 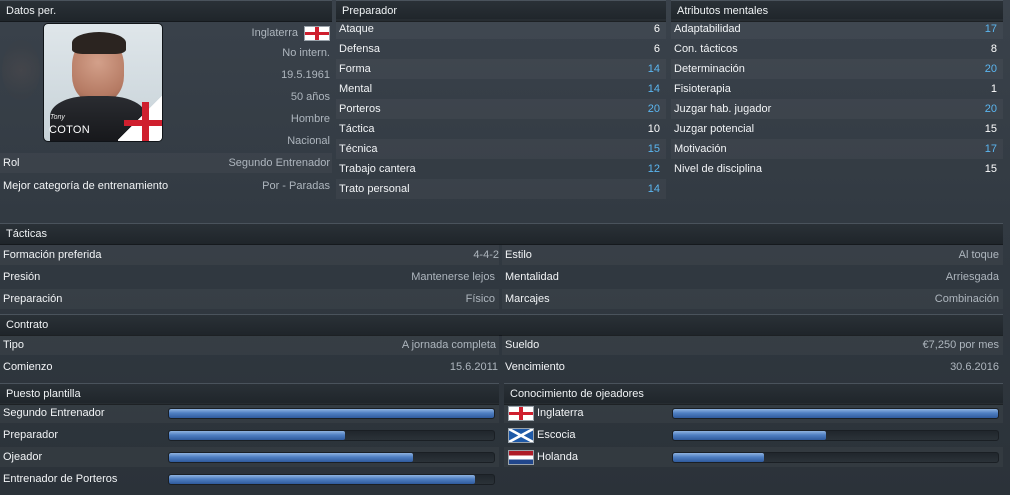 I want to click on scout-knowledge-row: Escocia, so click(x=753, y=435).